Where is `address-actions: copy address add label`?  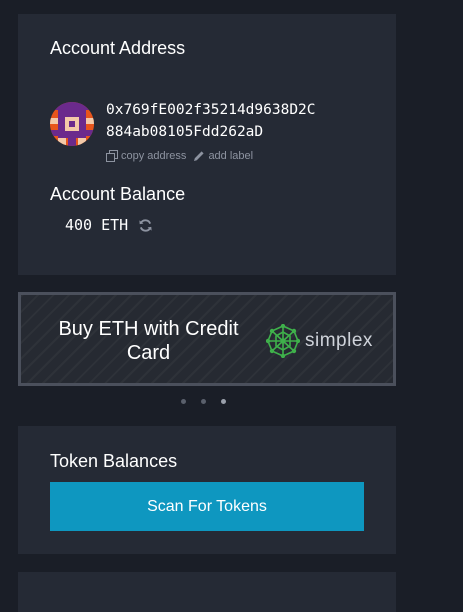 address-actions: copy address add label is located at coordinates (183, 156).